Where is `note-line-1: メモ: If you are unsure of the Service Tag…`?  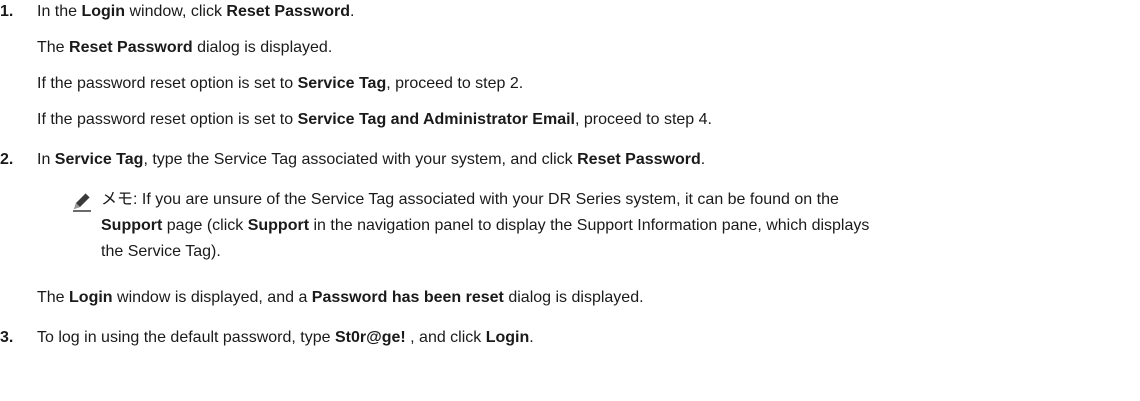
note-line-1: メモ: If you are unsure of the Service Tag… is located at coordinates (470, 199).